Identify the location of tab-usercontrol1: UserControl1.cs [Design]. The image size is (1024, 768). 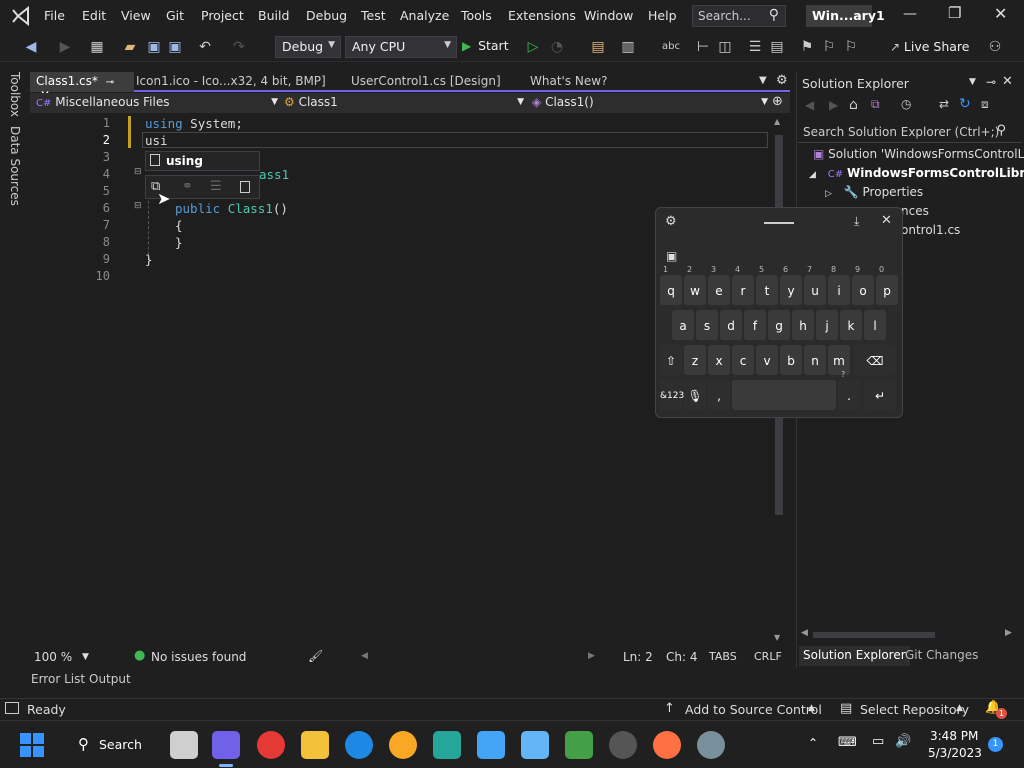
(426, 82).